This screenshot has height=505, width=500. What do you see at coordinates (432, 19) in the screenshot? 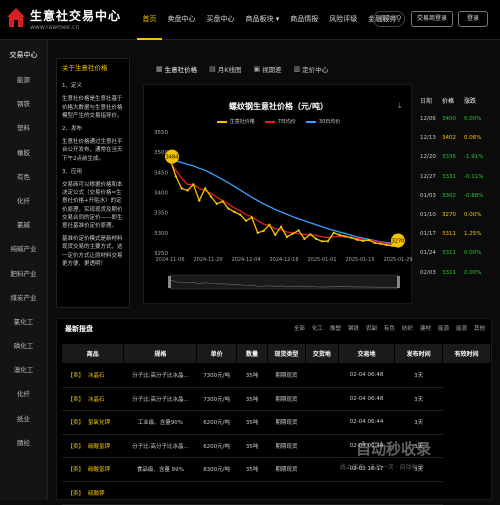
I see `exchange-login-button: 交易商登录` at bounding box center [432, 19].